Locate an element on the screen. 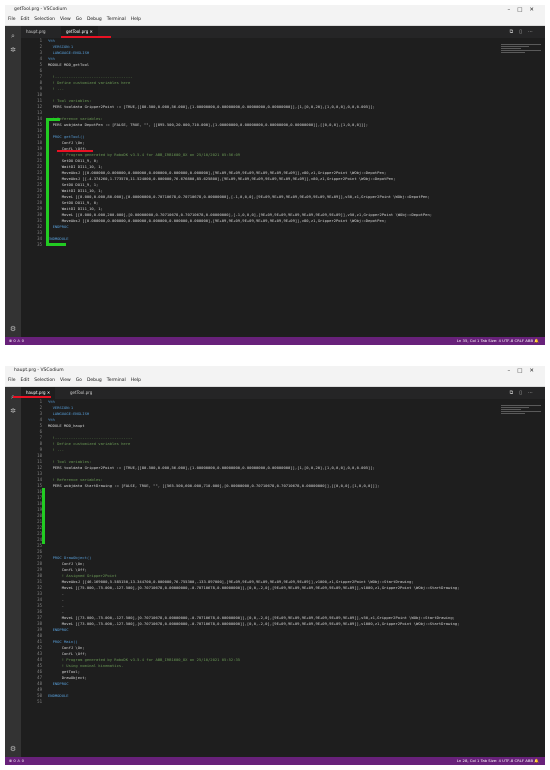  tab-gettool: getTool.prg is located at coordinates (81, 393).